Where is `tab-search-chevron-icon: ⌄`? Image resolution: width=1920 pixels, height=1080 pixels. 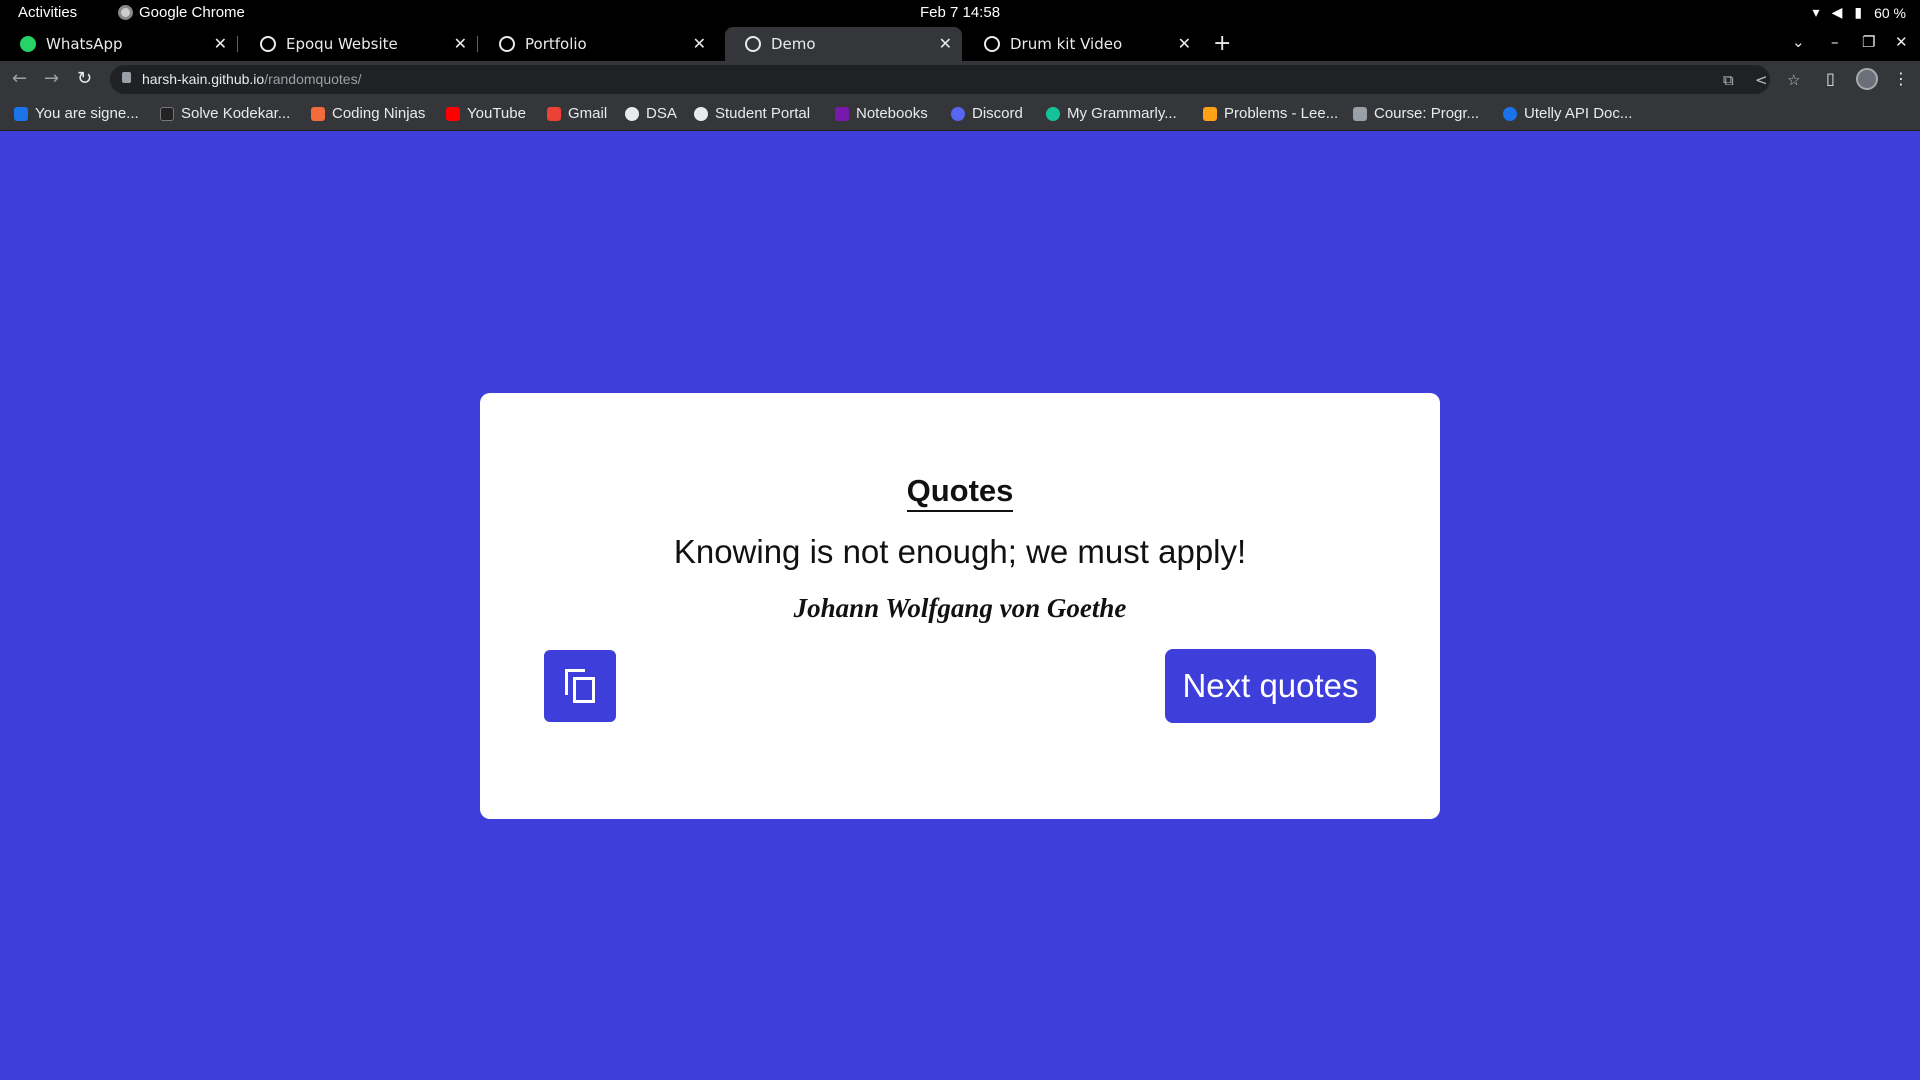 tab-search-chevron-icon: ⌄ is located at coordinates (1798, 42).